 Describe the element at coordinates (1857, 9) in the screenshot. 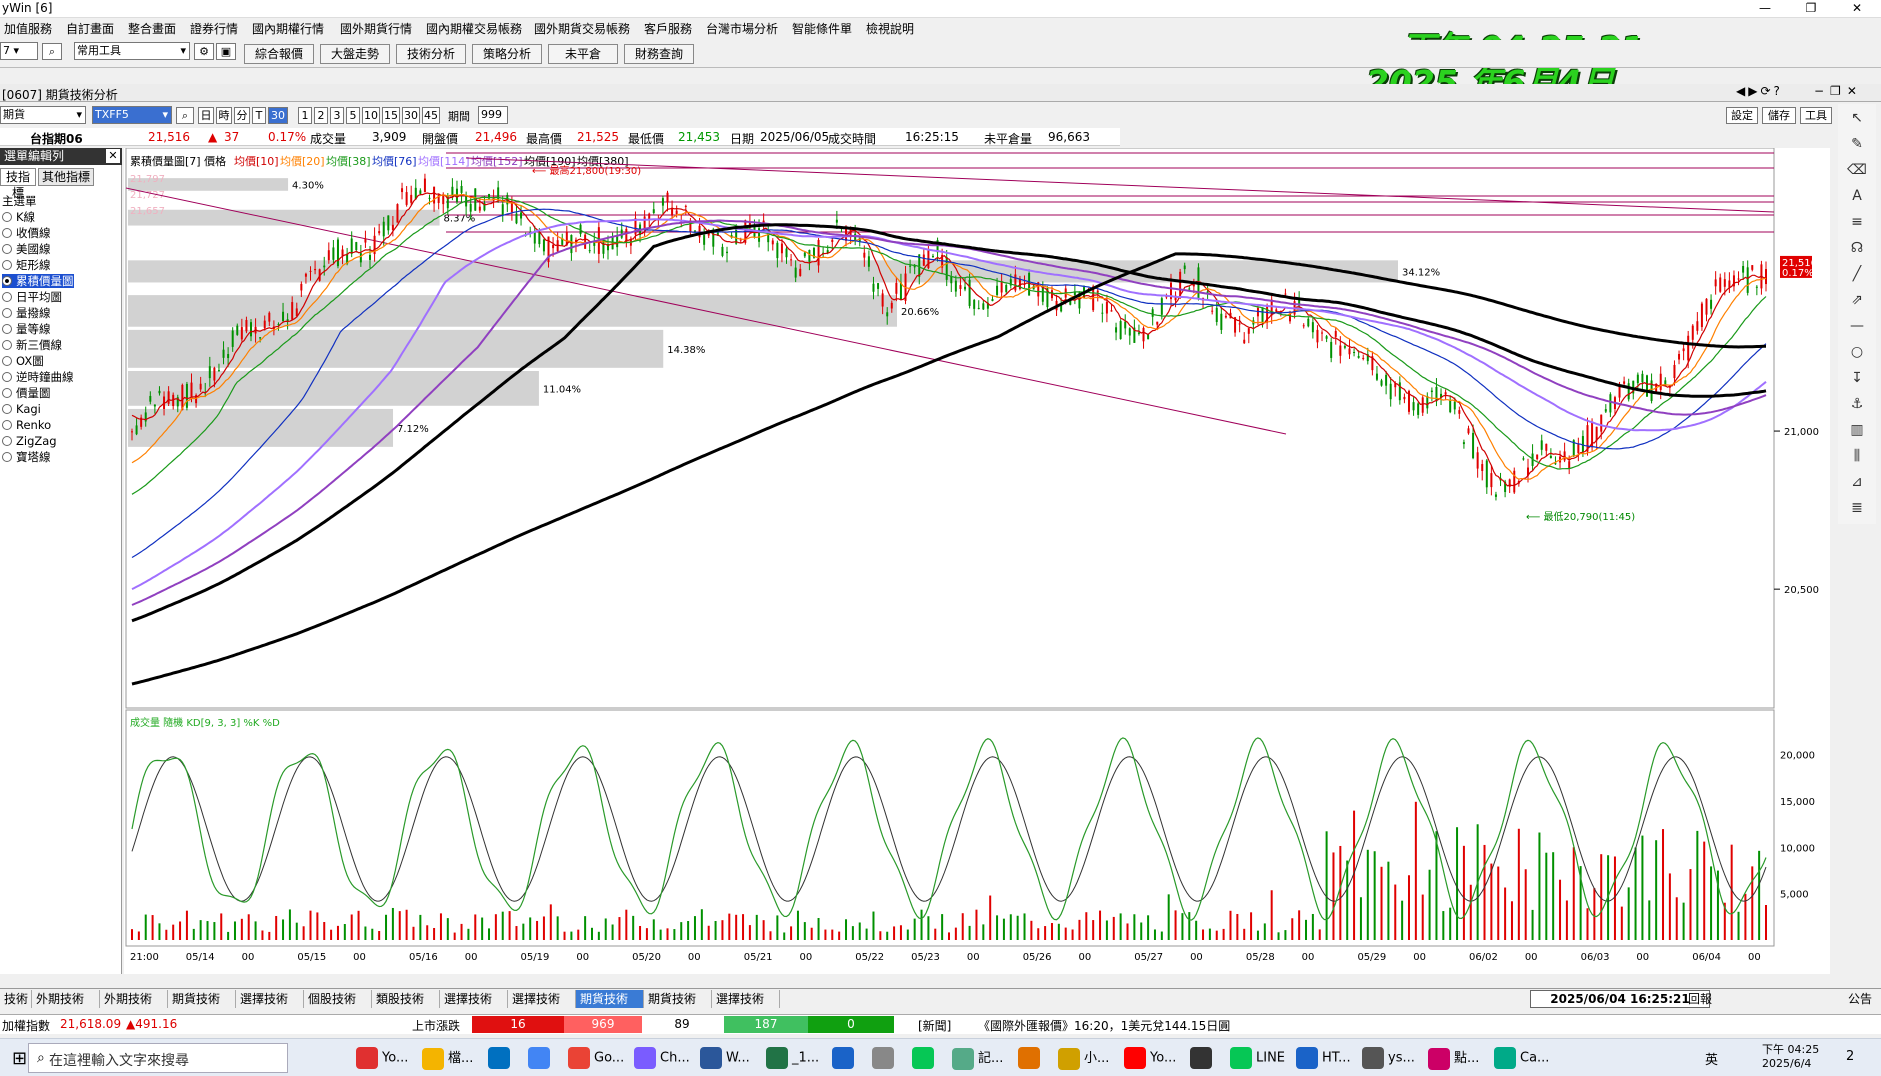

I see `close-button: ✕` at that location.